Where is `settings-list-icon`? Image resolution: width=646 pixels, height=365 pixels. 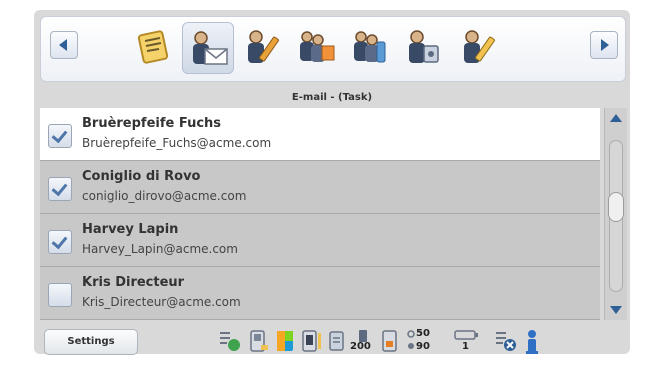 settings-list-icon is located at coordinates (506, 341).